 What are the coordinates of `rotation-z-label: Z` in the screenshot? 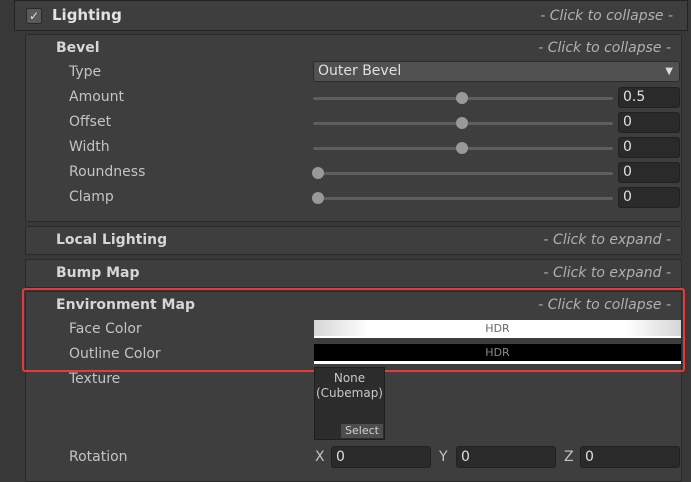 It's located at (569, 457).